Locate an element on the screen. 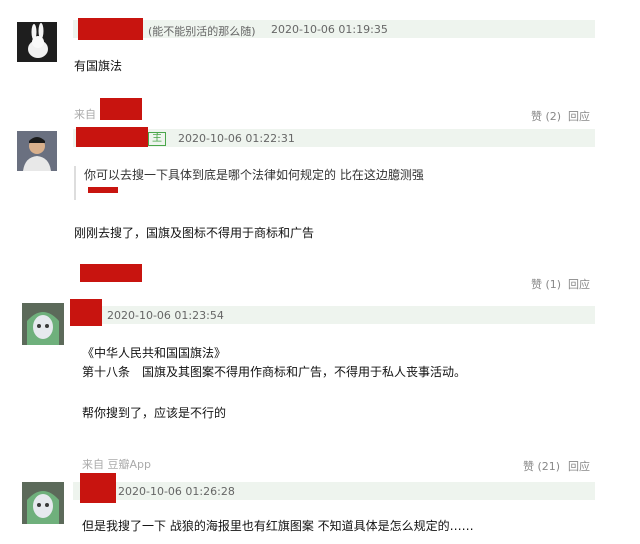 The height and width of the screenshot is (544, 640). comment-text: 刚刚去搜了，国旗及图标不得用于商标和广告 is located at coordinates (194, 233).